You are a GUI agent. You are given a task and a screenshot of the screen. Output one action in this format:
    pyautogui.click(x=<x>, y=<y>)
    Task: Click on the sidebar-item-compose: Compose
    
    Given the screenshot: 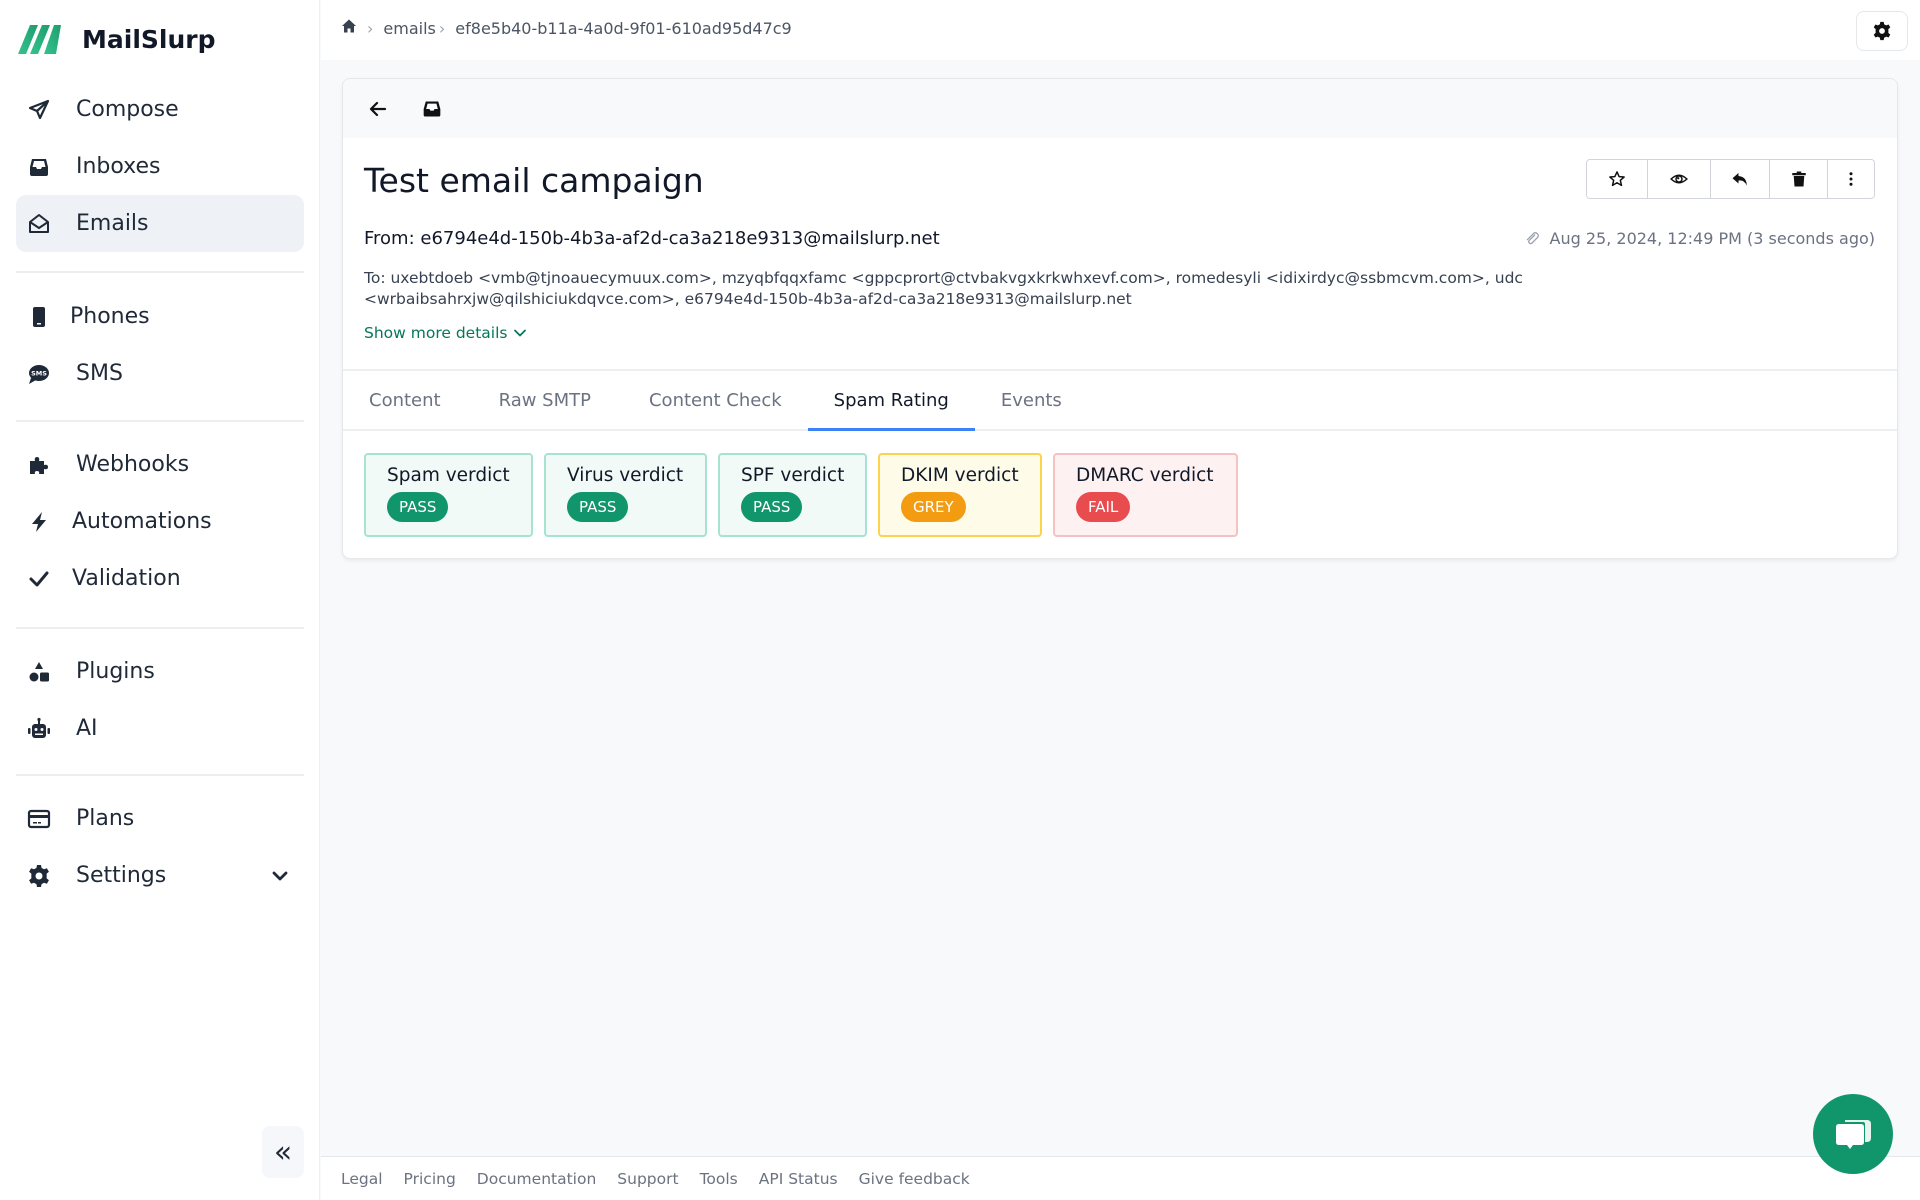 What is the action you would take?
    pyautogui.click(x=160, y=109)
    